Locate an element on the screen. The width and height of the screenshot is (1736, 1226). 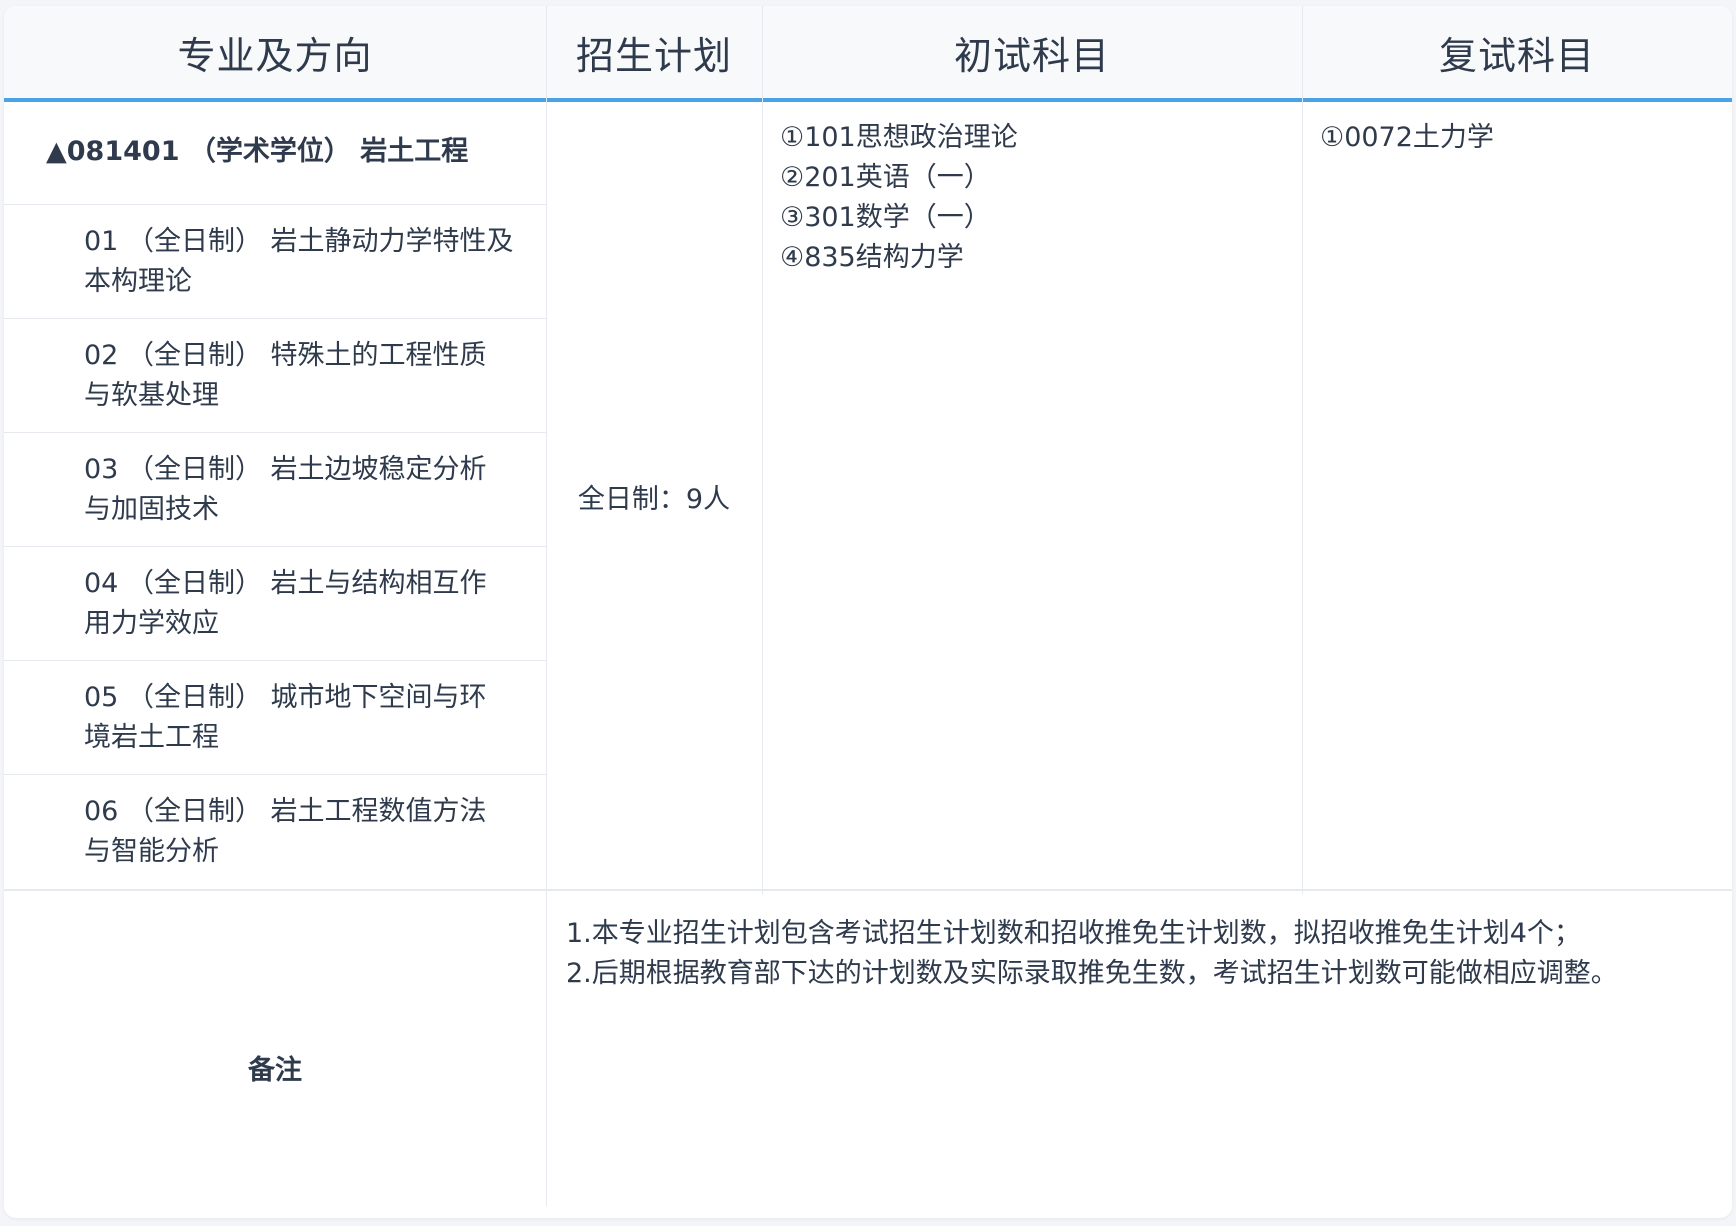
remark-item: 2.后期根据教育部下达的计划数及实际录取推免生数，考试招生计划数可能做相应调整。 is located at coordinates (1092, 973).